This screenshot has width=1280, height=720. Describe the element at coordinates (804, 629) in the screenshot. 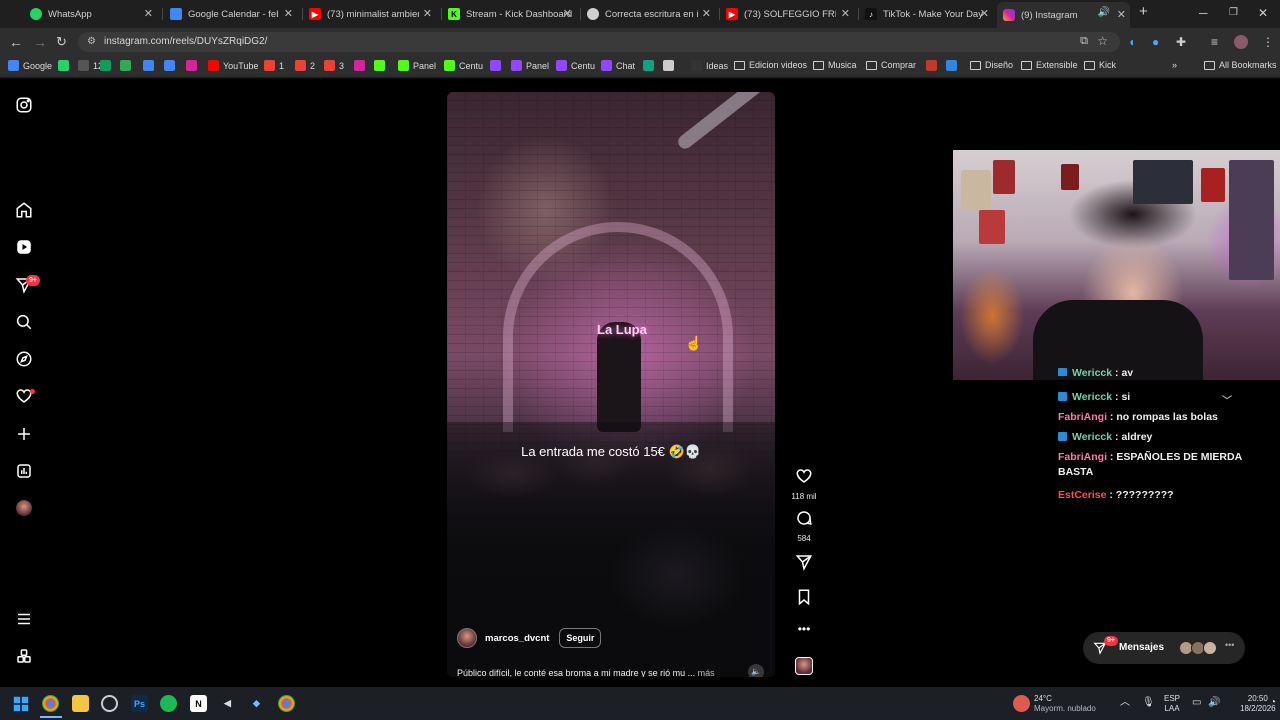

I see `options-button: •••` at that location.